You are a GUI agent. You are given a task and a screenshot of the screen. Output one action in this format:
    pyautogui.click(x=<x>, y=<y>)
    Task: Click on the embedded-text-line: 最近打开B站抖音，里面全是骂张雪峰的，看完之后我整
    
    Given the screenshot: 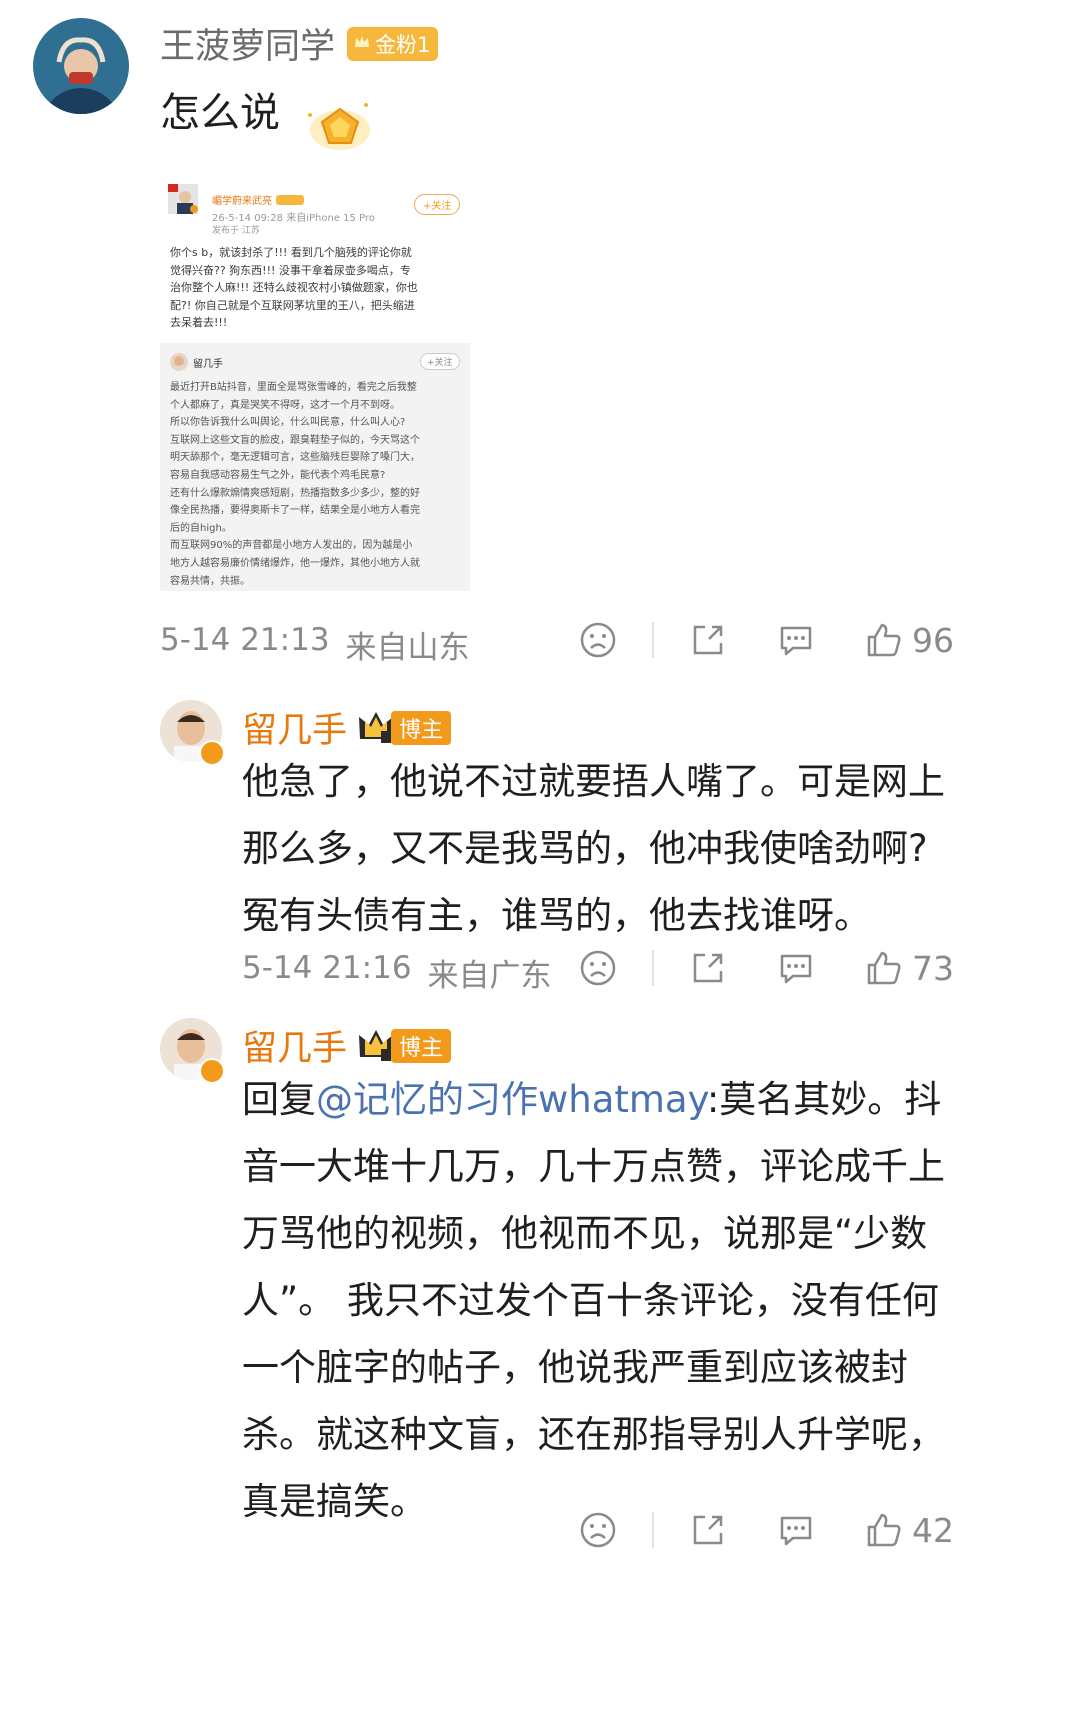 What is the action you would take?
    pyautogui.click(x=293, y=387)
    